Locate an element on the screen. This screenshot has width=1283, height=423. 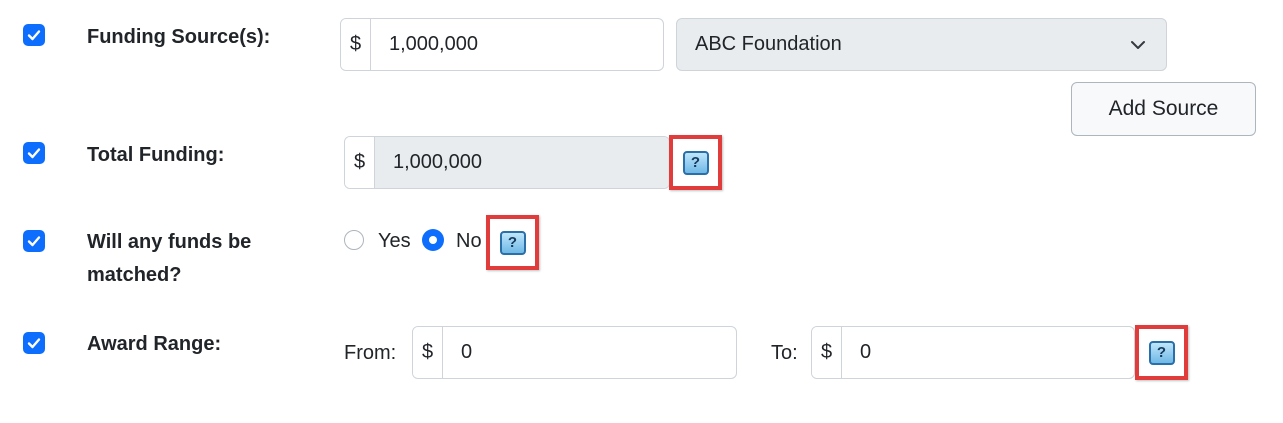
funding-source-select: ABC Foundation is located at coordinates (921, 44).